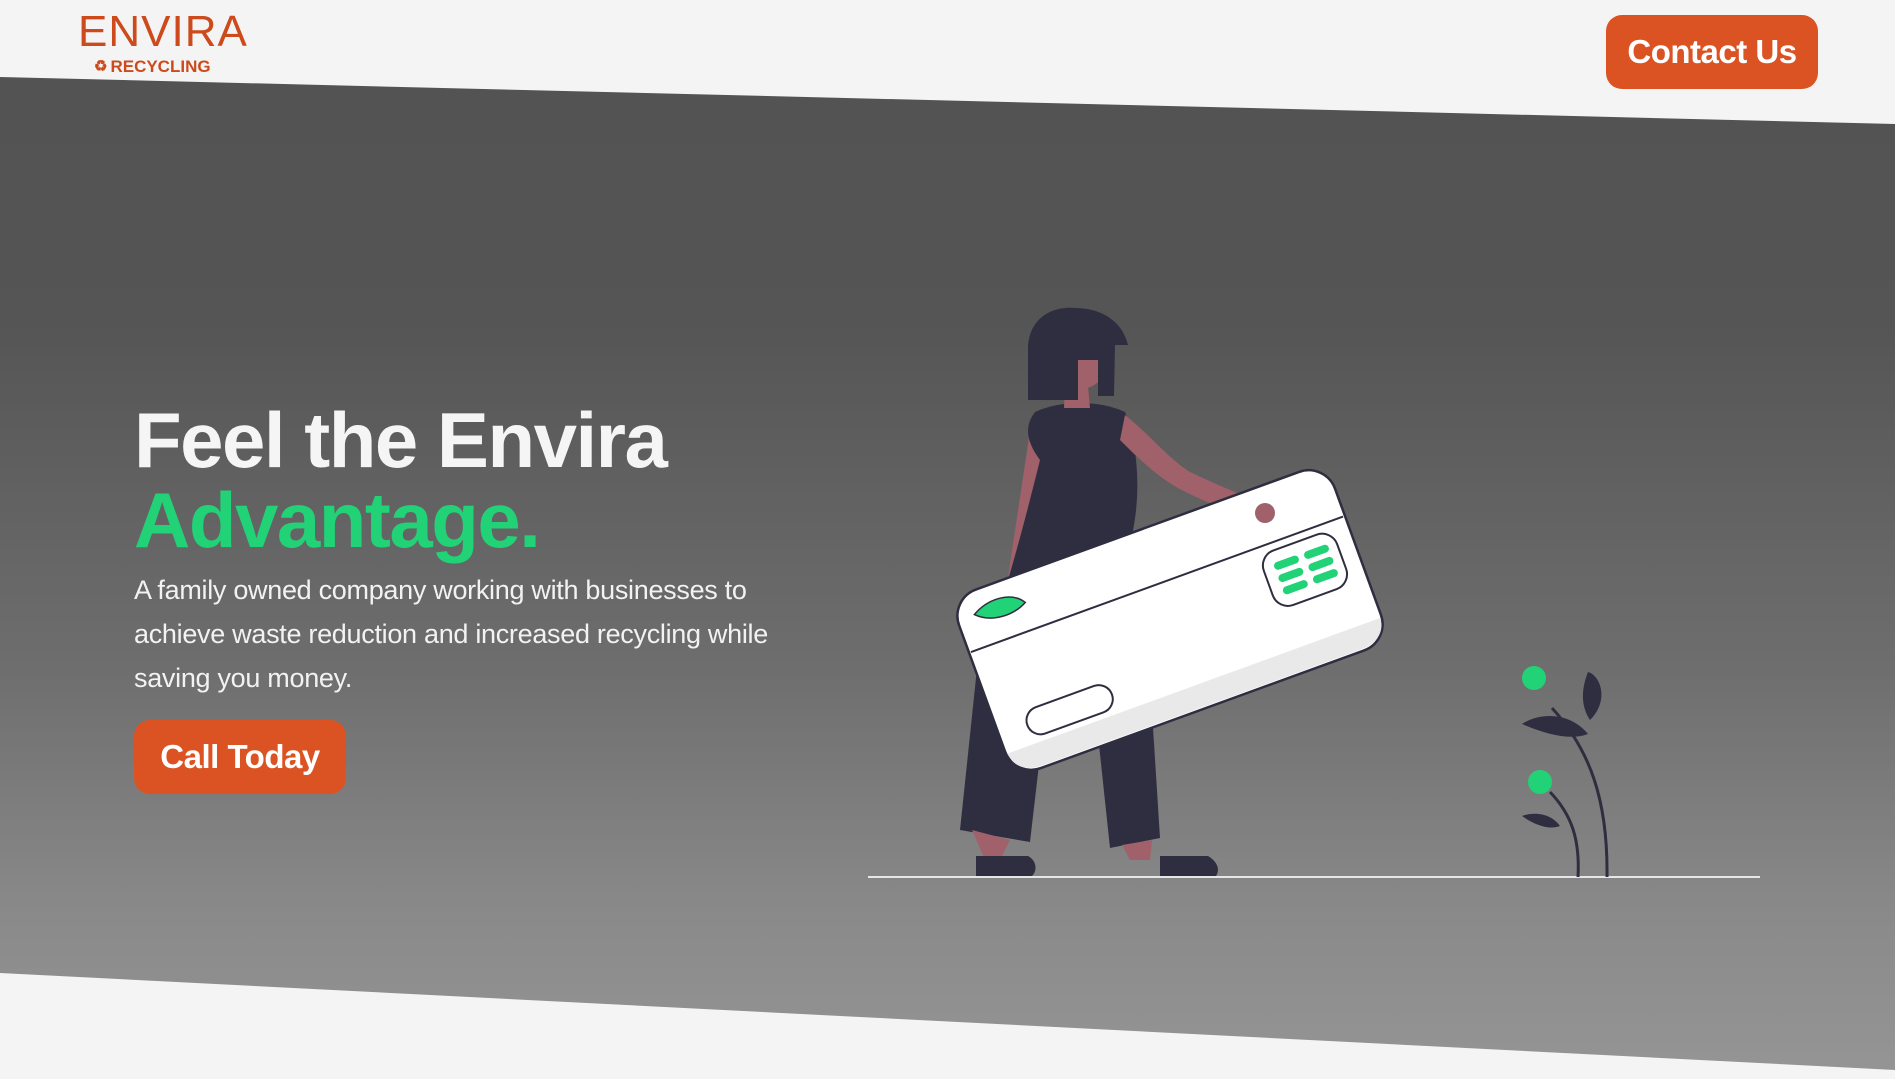  I want to click on envira-logo: ENVIRA ♻ RECYCLING, so click(163, 41).